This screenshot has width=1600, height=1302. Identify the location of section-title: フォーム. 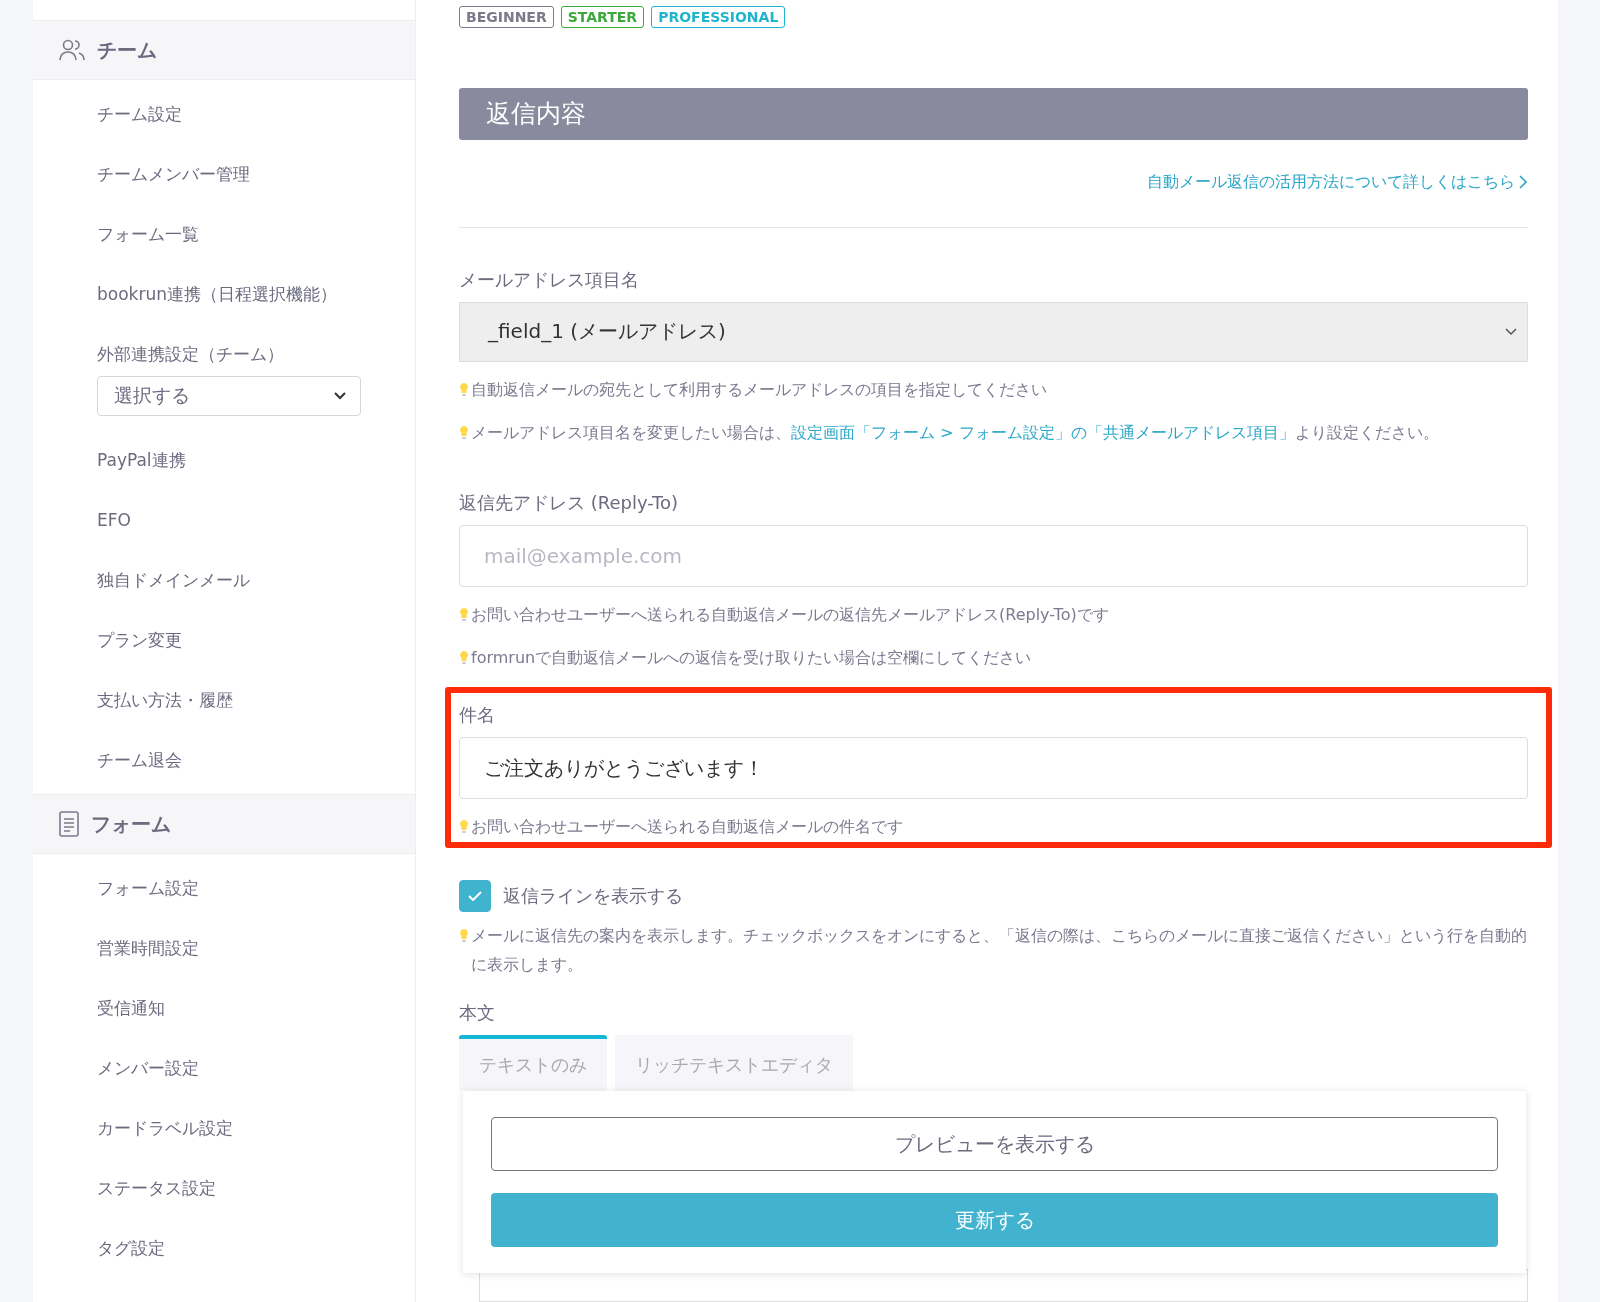
(131, 824).